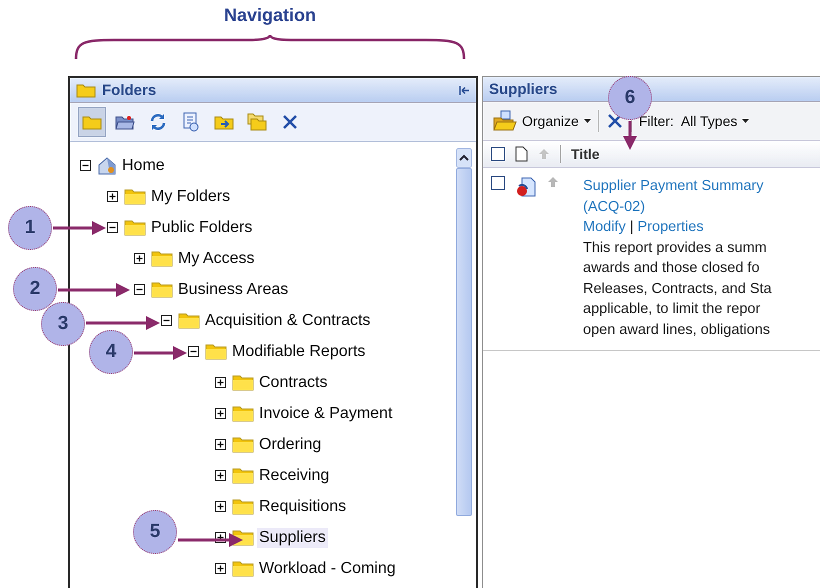 The width and height of the screenshot is (820, 588). Describe the element at coordinates (604, 227) in the screenshot. I see `modify-link: Modify` at that location.